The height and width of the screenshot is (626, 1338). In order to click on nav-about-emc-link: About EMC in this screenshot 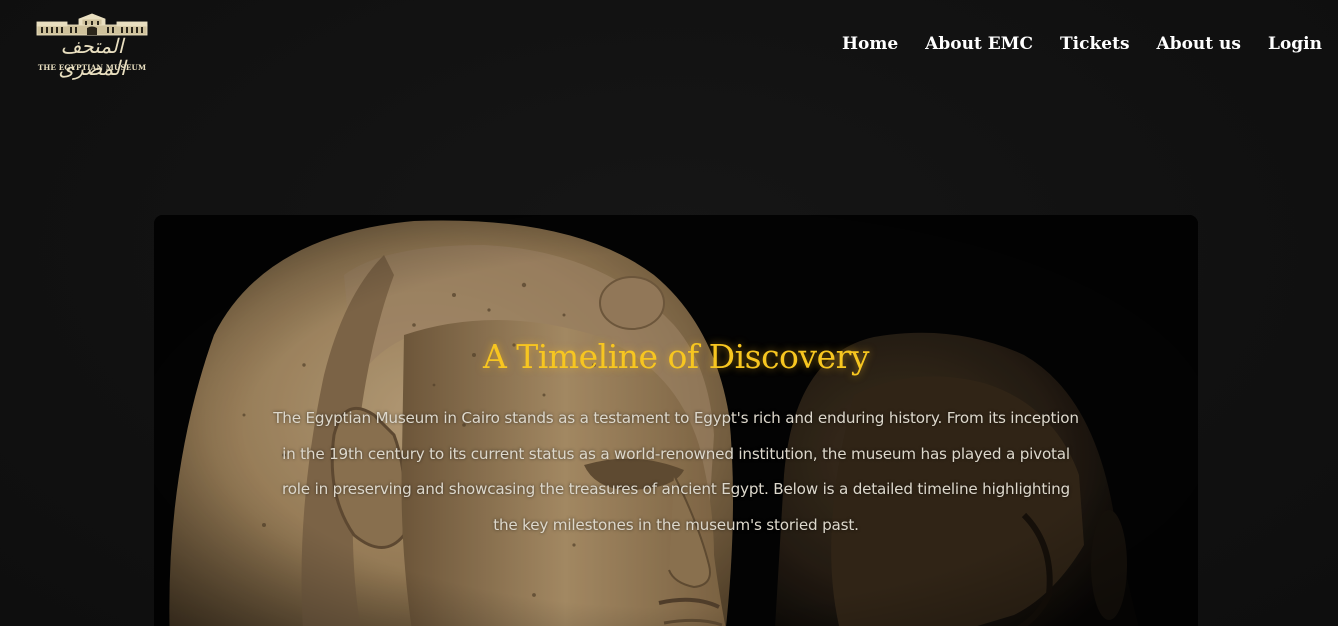, I will do `click(979, 44)`.